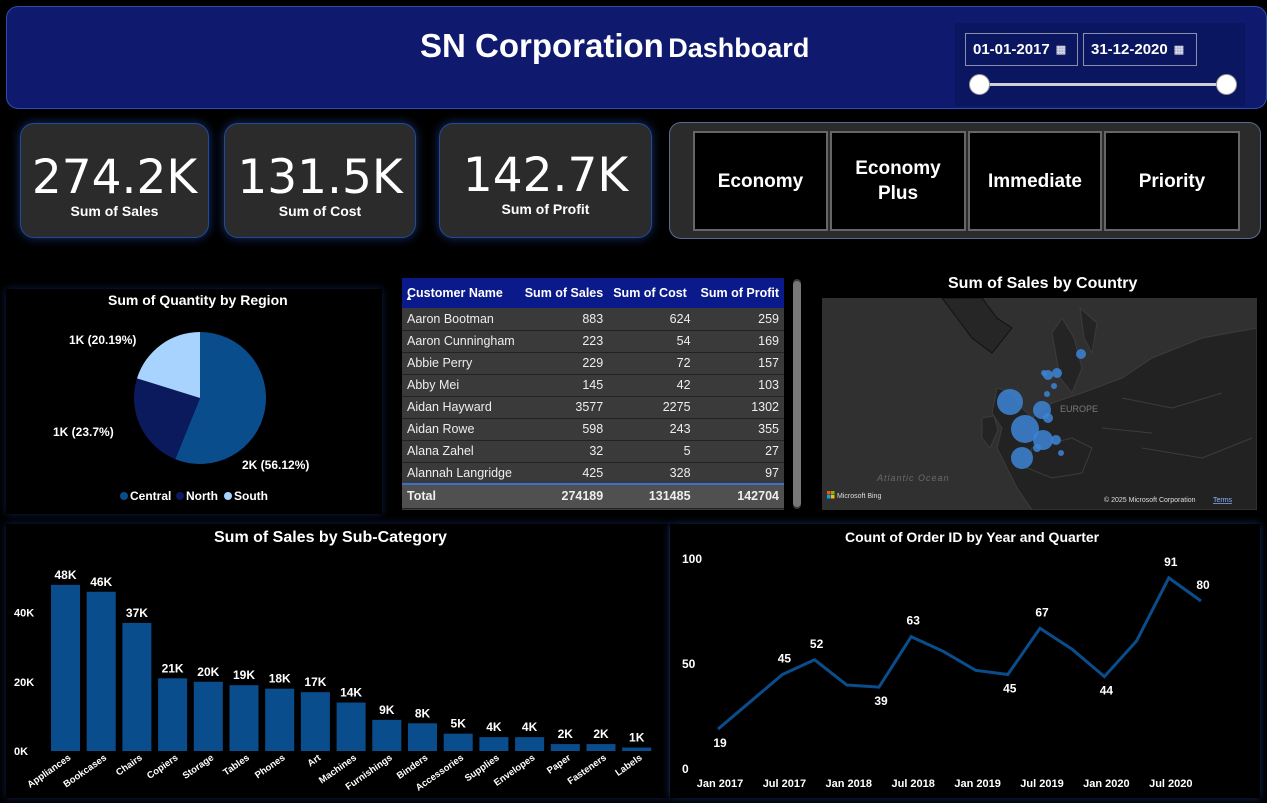  I want to click on numeric-cell: 5, so click(652, 451).